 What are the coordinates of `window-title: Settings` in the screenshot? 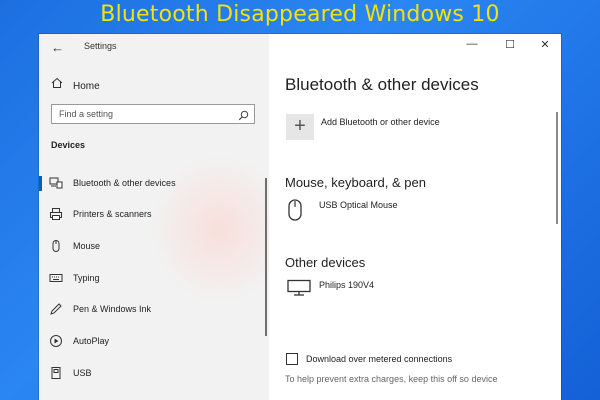 It's located at (100, 46).